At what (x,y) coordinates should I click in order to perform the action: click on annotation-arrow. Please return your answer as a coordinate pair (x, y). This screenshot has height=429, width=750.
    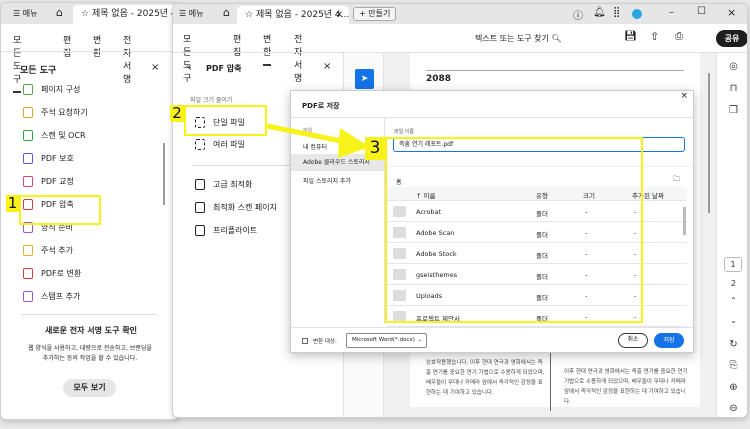
    Looking at the image, I should click on (318, 140).